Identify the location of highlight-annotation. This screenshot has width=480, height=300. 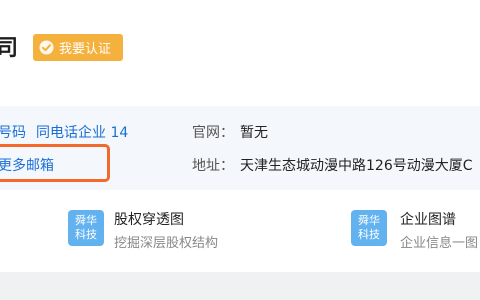
(55, 163).